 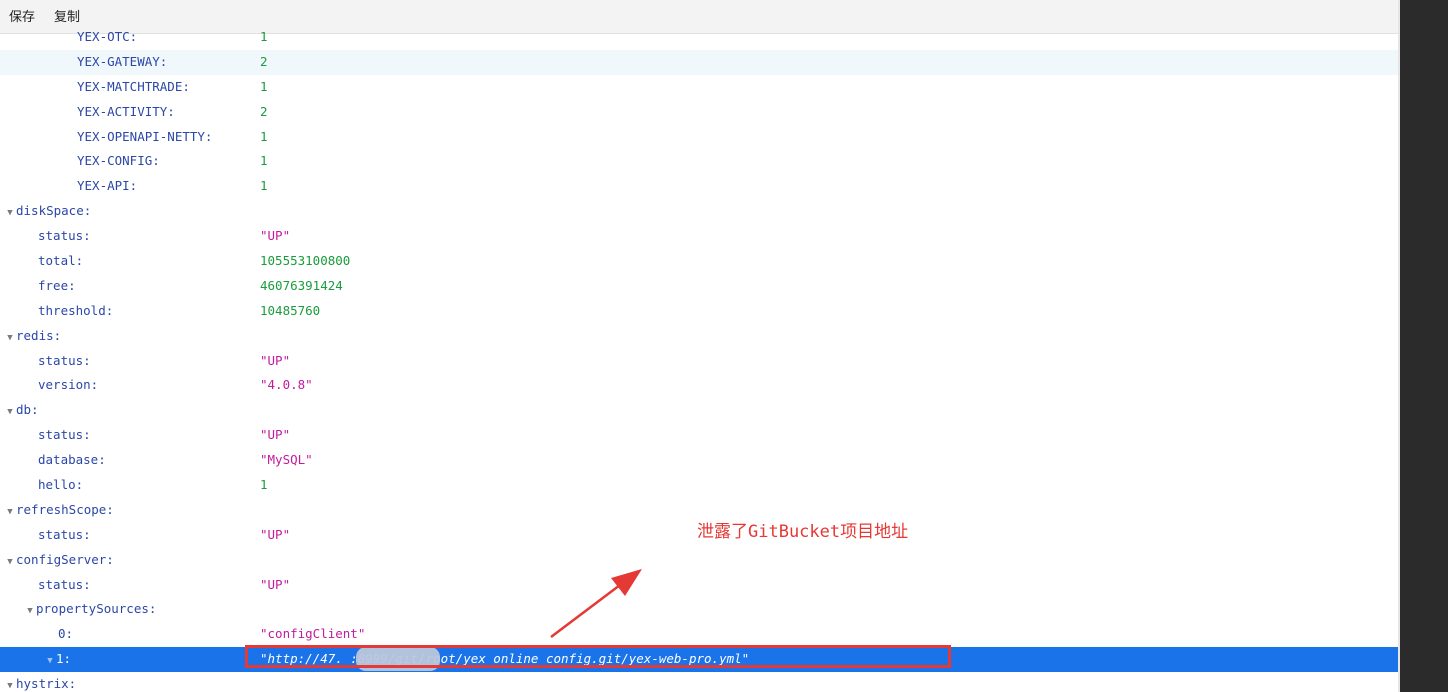 What do you see at coordinates (803, 532) in the screenshot?
I see `annotation-text: 泄露了GitBucket项目地址` at bounding box center [803, 532].